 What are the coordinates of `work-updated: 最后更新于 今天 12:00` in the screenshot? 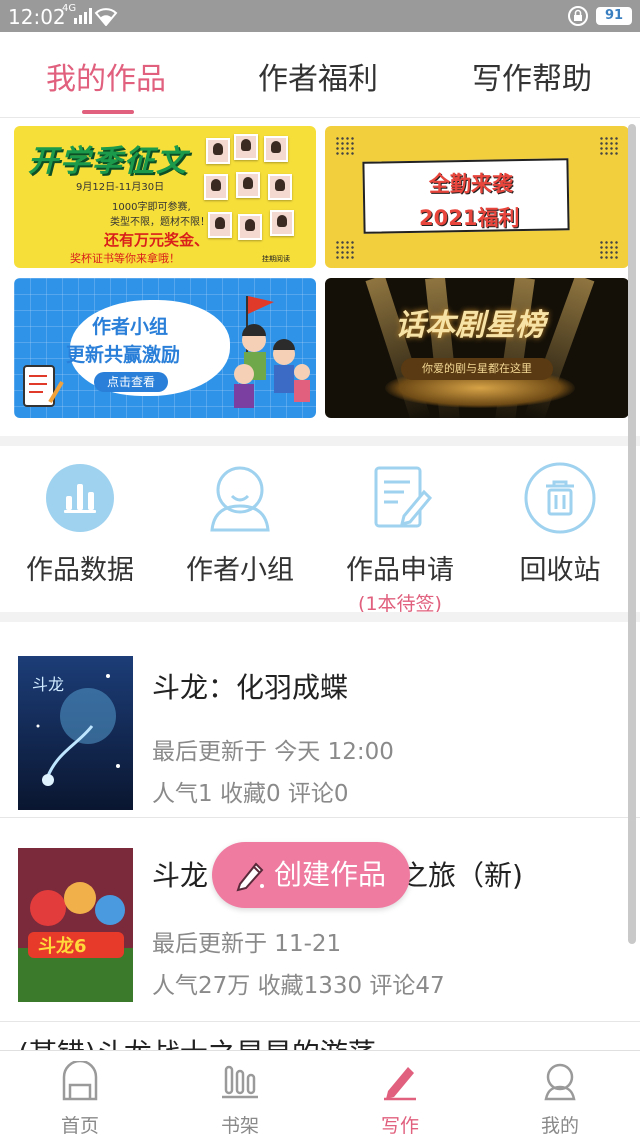 It's located at (273, 752).